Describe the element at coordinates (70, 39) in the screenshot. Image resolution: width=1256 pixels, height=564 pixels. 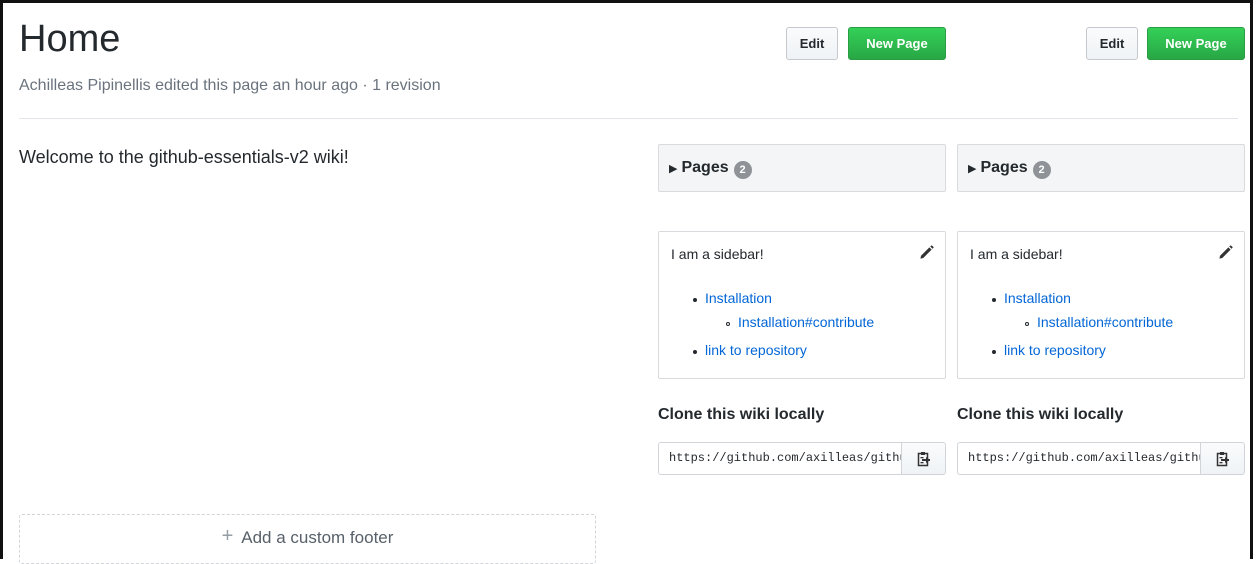
I see `page-title: Home` at that location.